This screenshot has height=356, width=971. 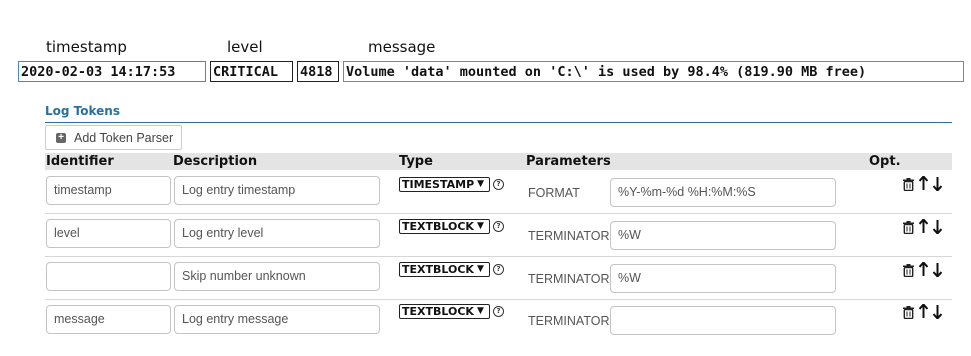 What do you see at coordinates (723, 192) in the screenshot?
I see `param-input: %Y-%m-%d %H:%M:%S` at bounding box center [723, 192].